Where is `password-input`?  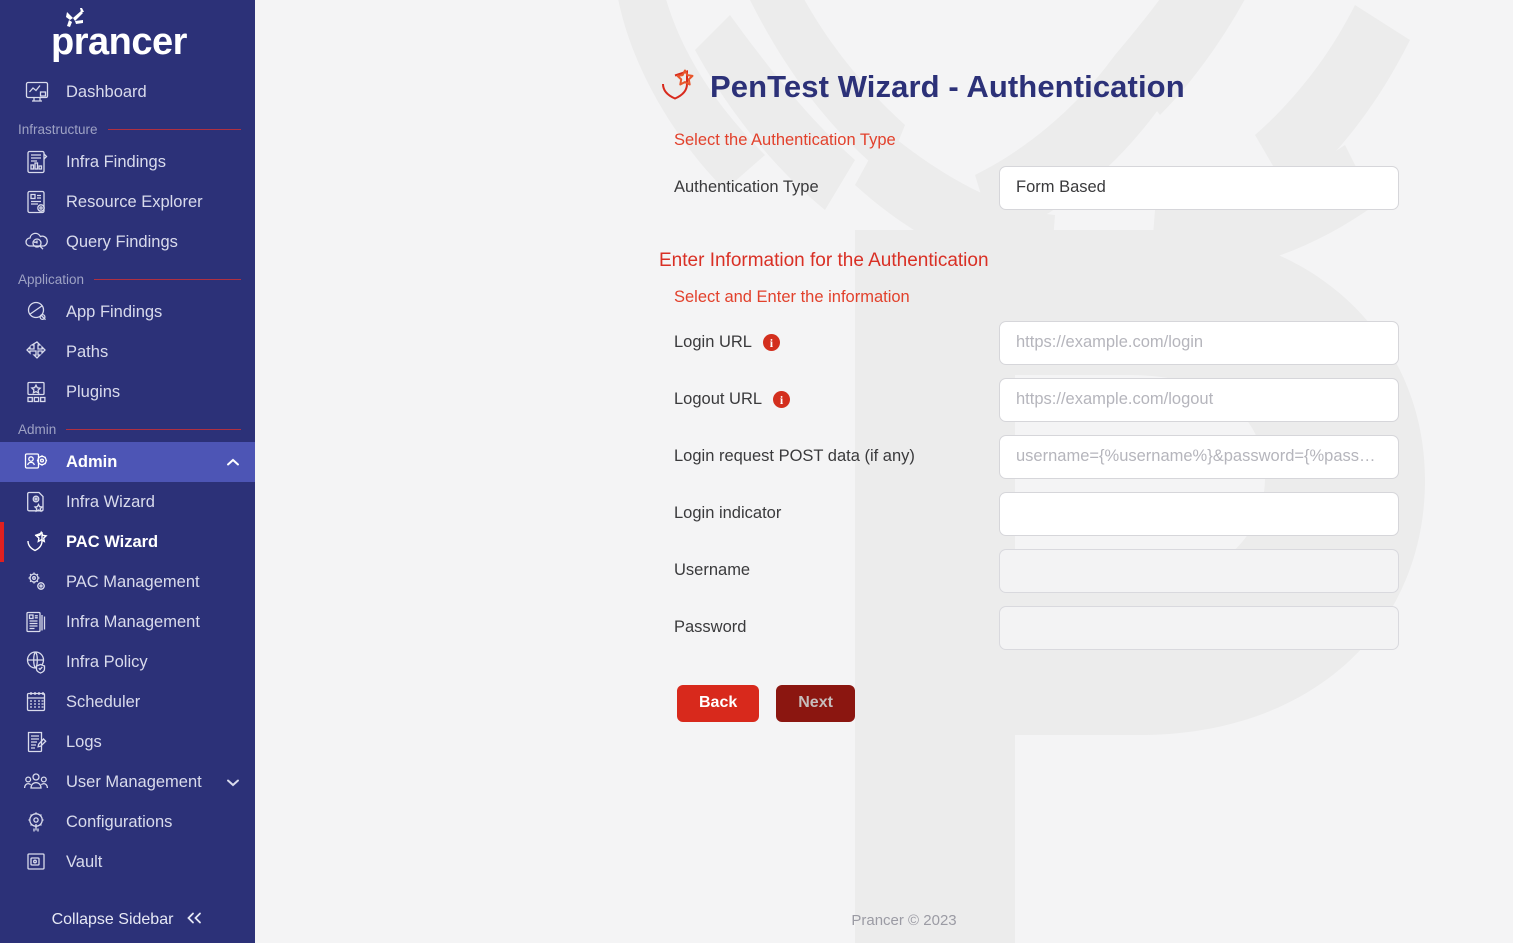
password-input is located at coordinates (1199, 627).